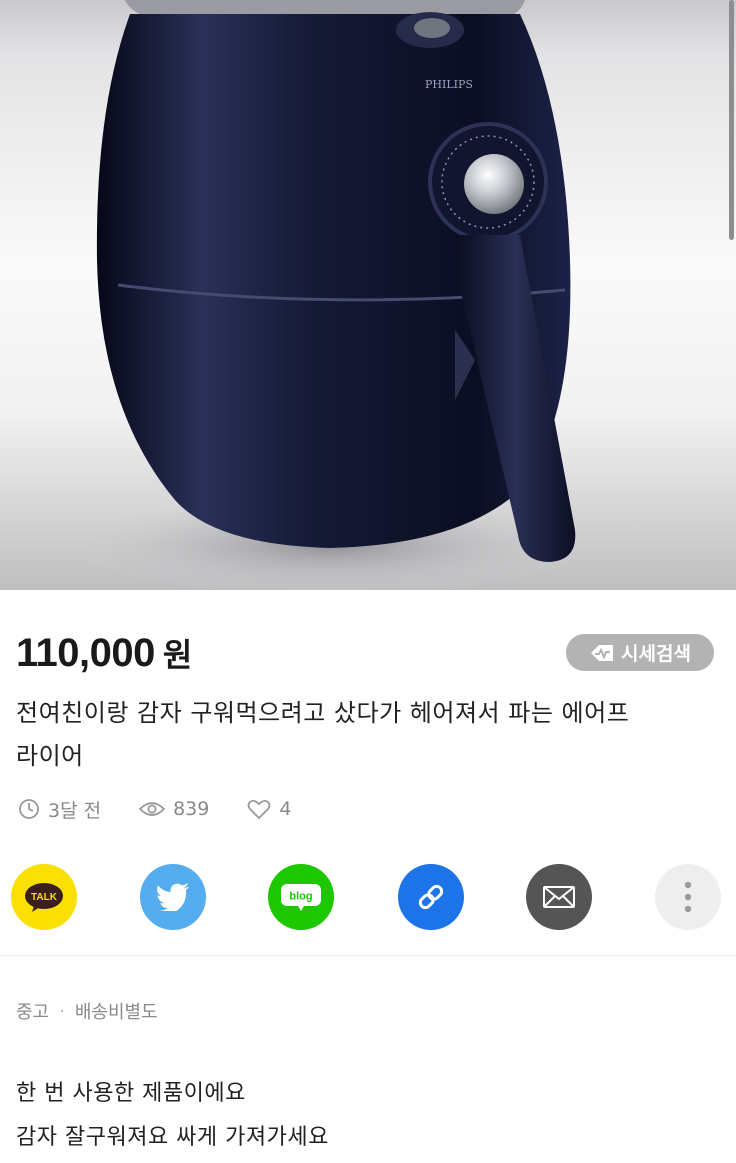 The image size is (736, 1163). What do you see at coordinates (172, 1137) in the screenshot?
I see `description-line2: 감자 잘구워져요 싸게 가져가세요` at bounding box center [172, 1137].